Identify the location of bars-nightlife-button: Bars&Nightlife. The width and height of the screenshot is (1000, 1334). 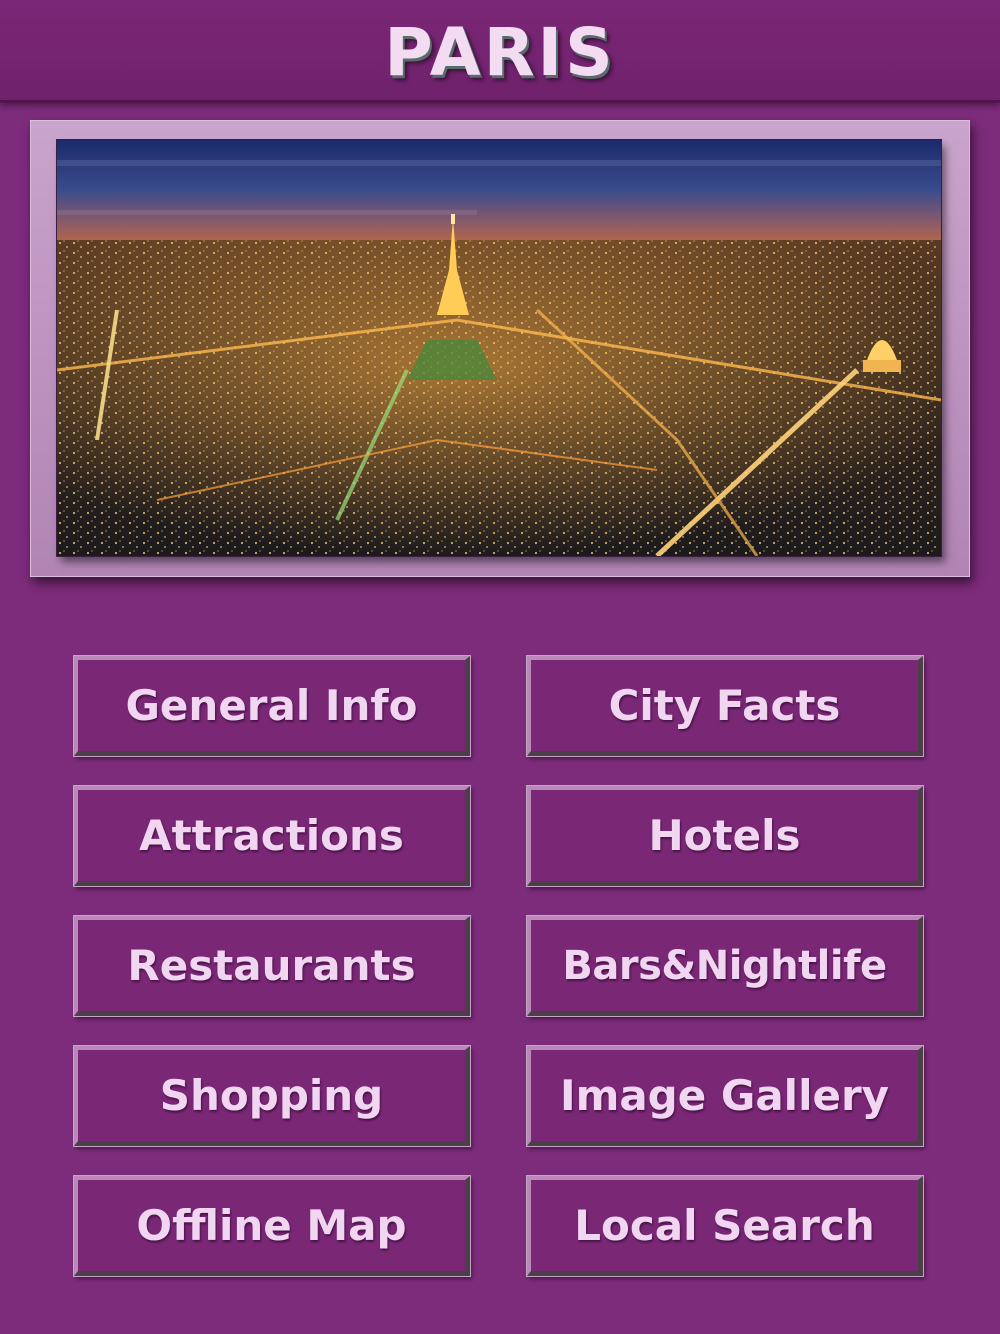
(725, 966).